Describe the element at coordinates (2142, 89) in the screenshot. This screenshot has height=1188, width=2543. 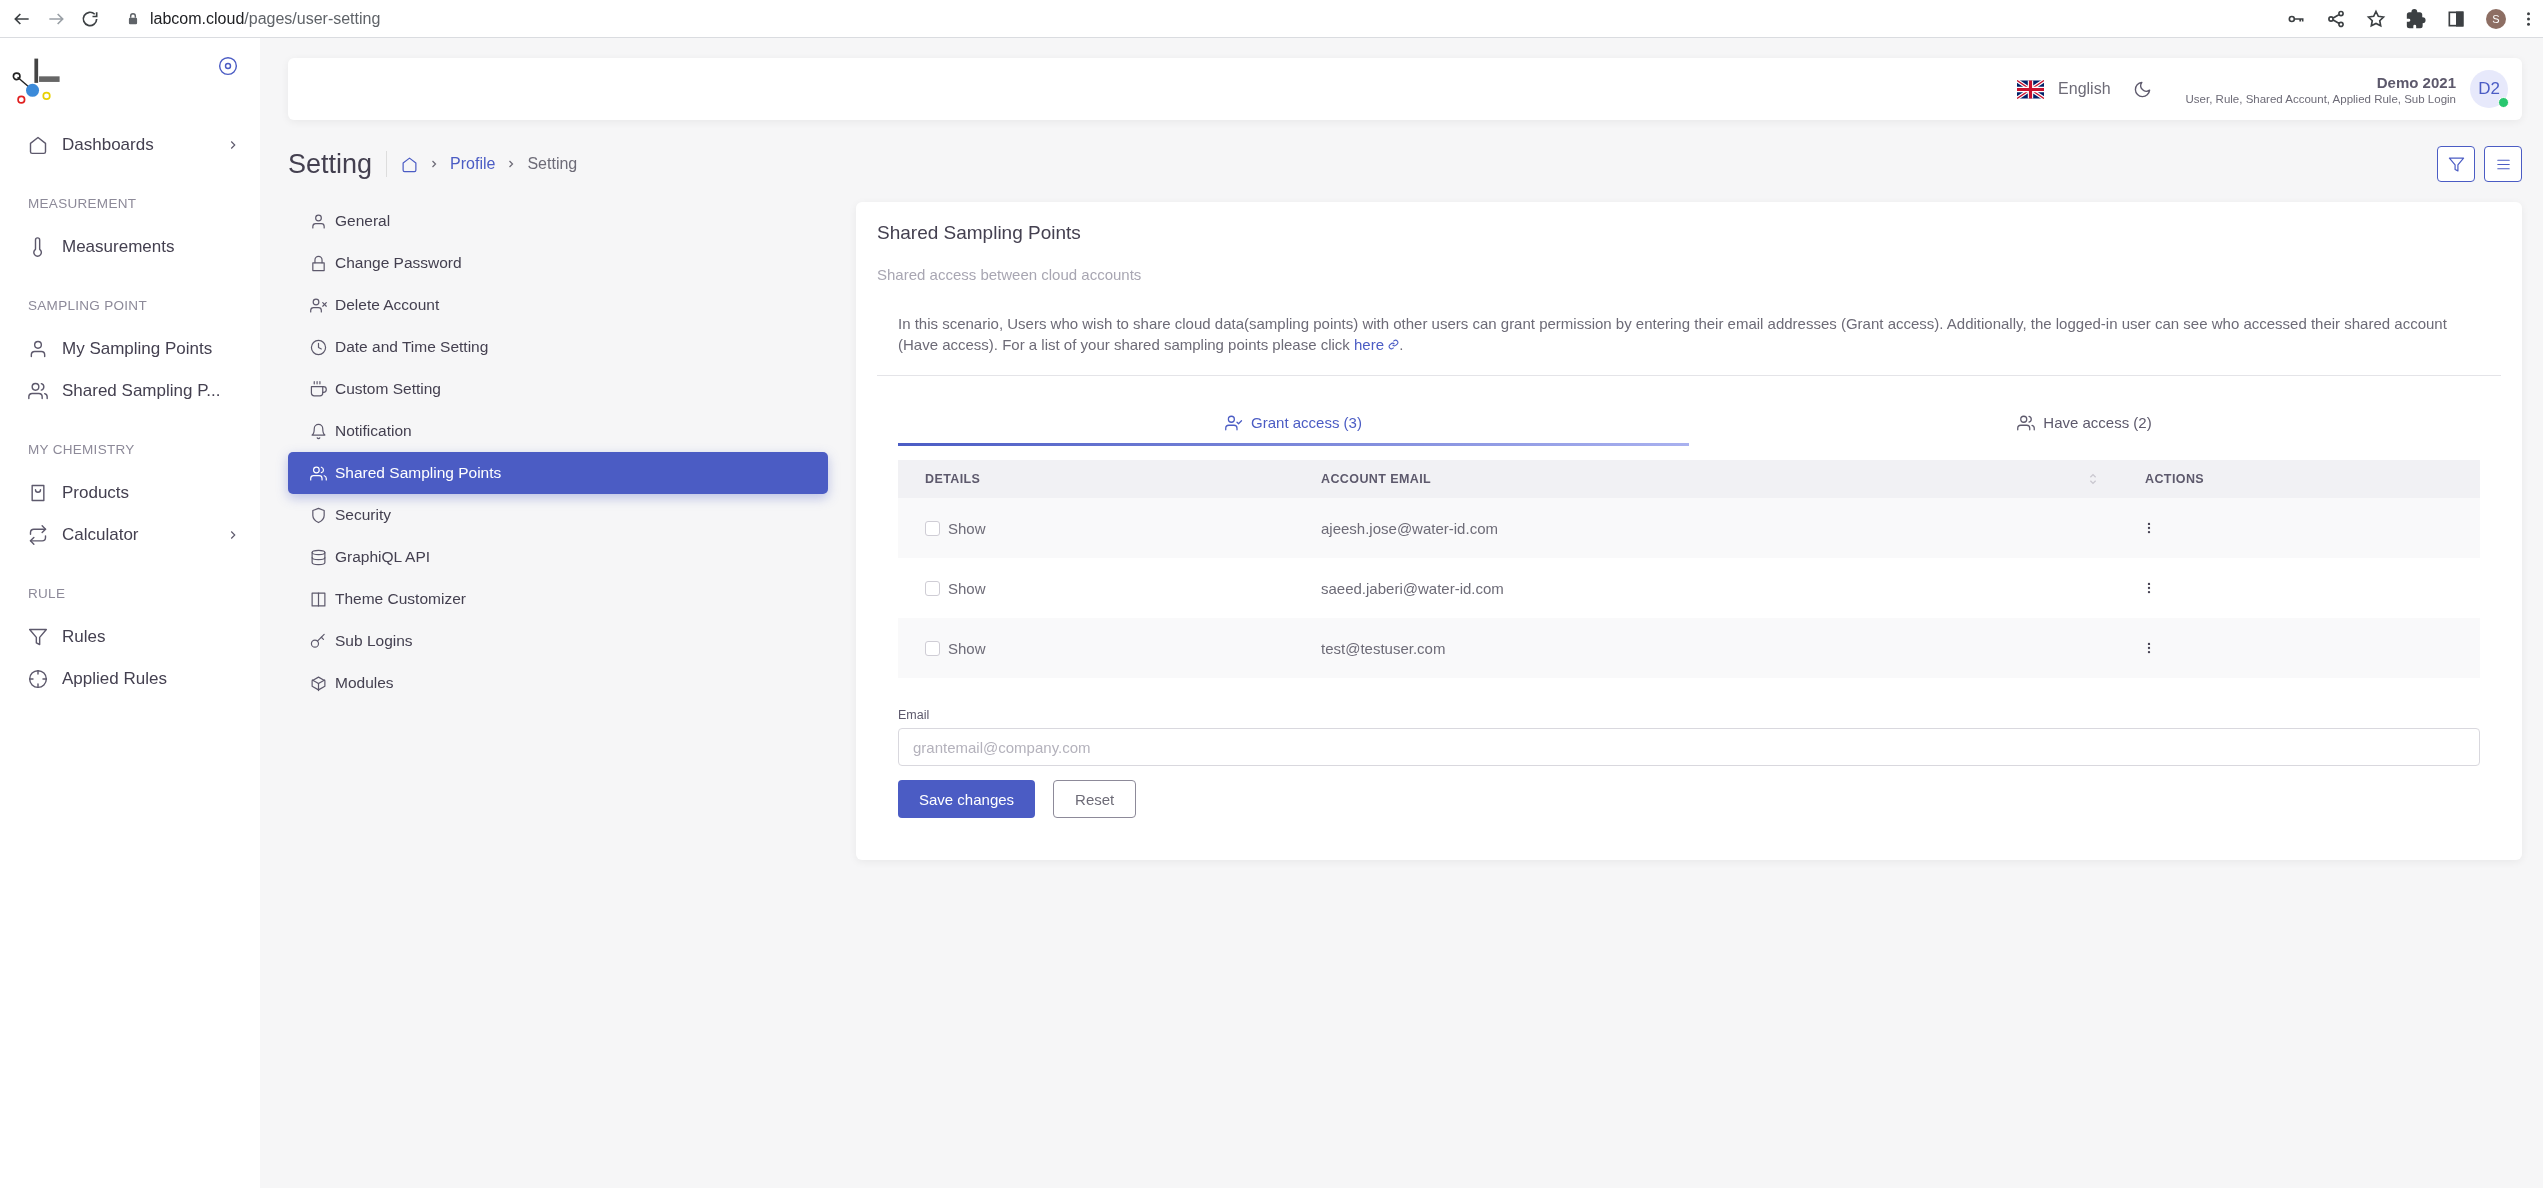
I see `moon-icon` at that location.